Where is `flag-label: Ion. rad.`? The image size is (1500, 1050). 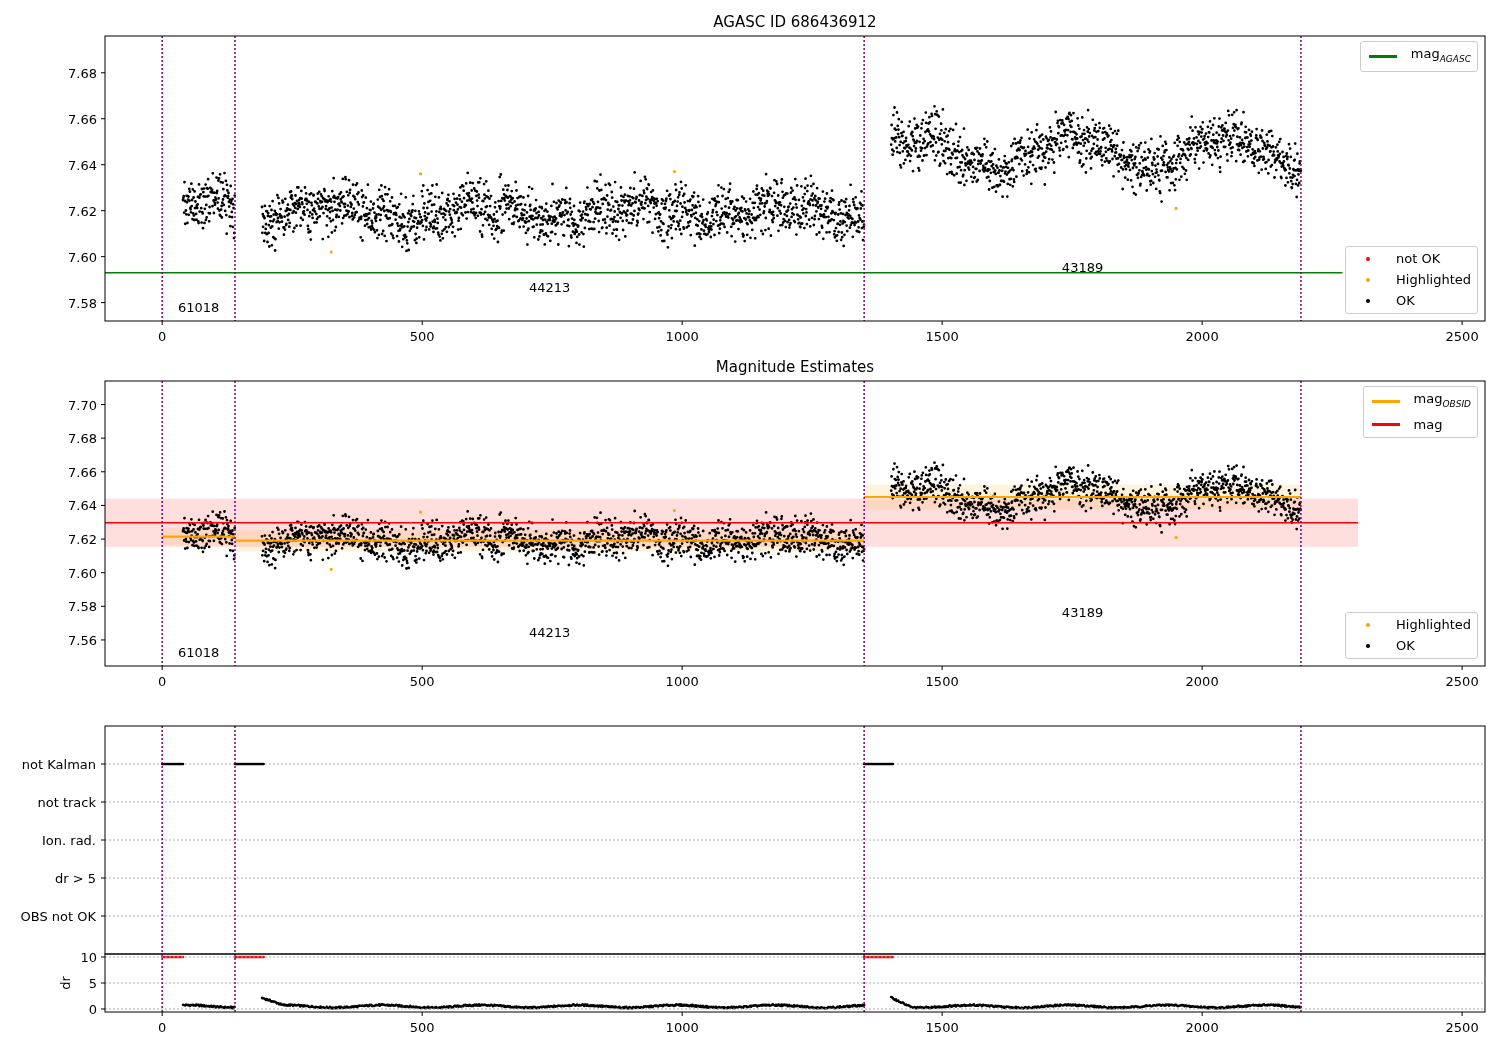 flag-label: Ion. rad. is located at coordinates (69, 840).